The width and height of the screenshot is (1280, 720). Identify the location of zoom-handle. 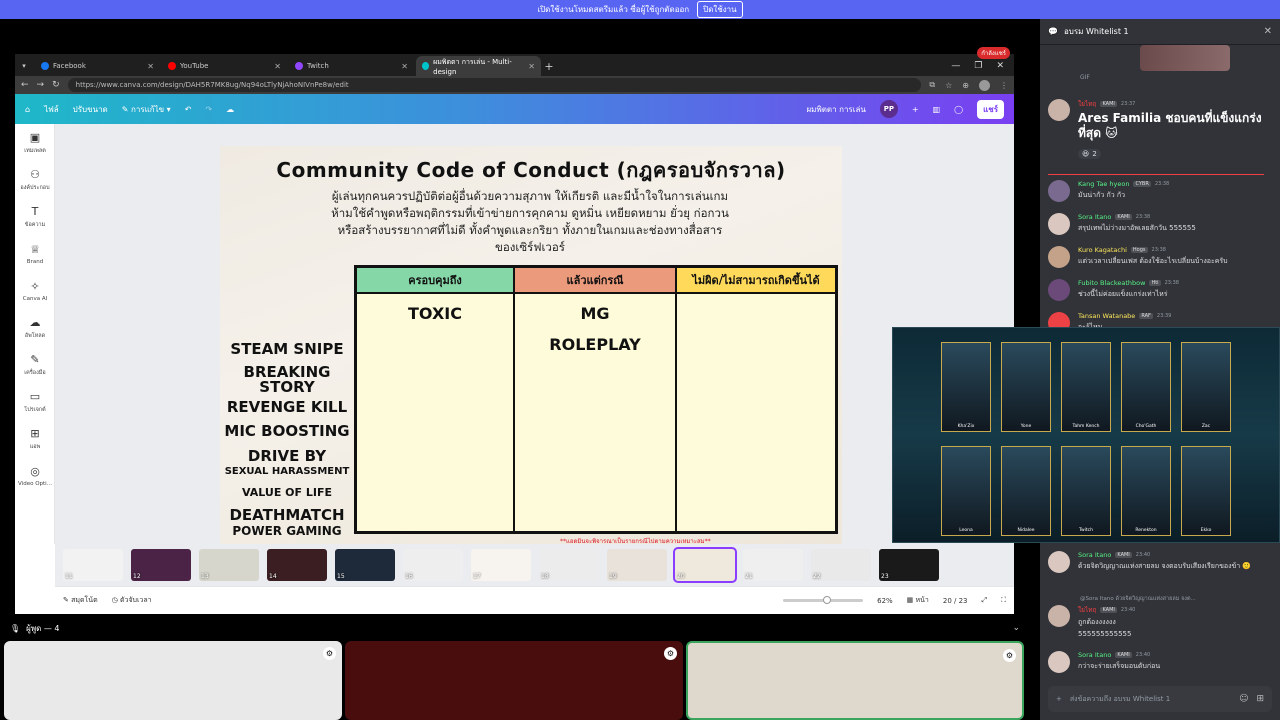
(827, 600).